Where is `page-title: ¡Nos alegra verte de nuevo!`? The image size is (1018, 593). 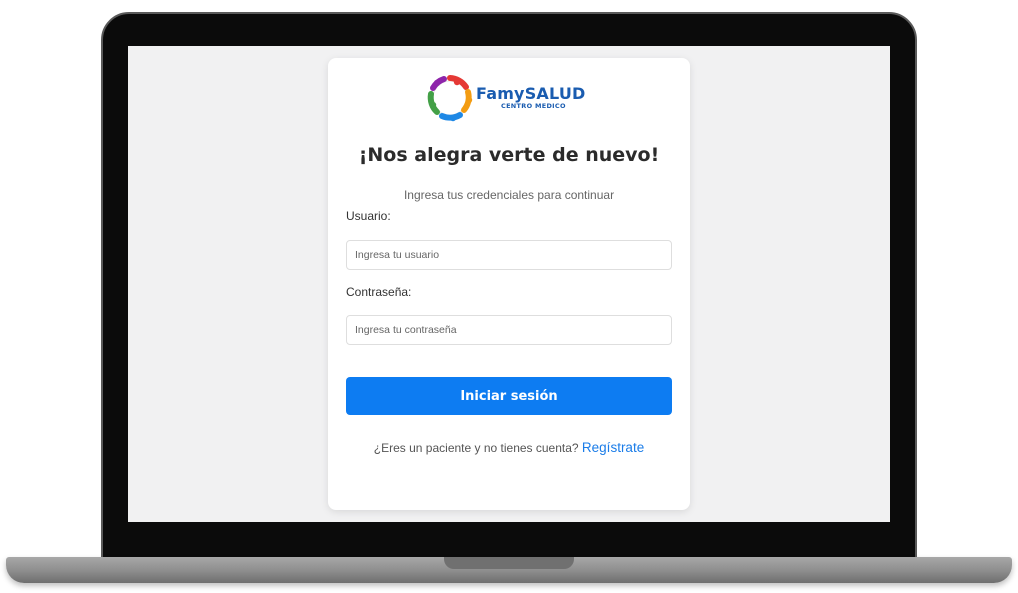
page-title: ¡Nos alegra verte de nuevo! is located at coordinates (509, 155).